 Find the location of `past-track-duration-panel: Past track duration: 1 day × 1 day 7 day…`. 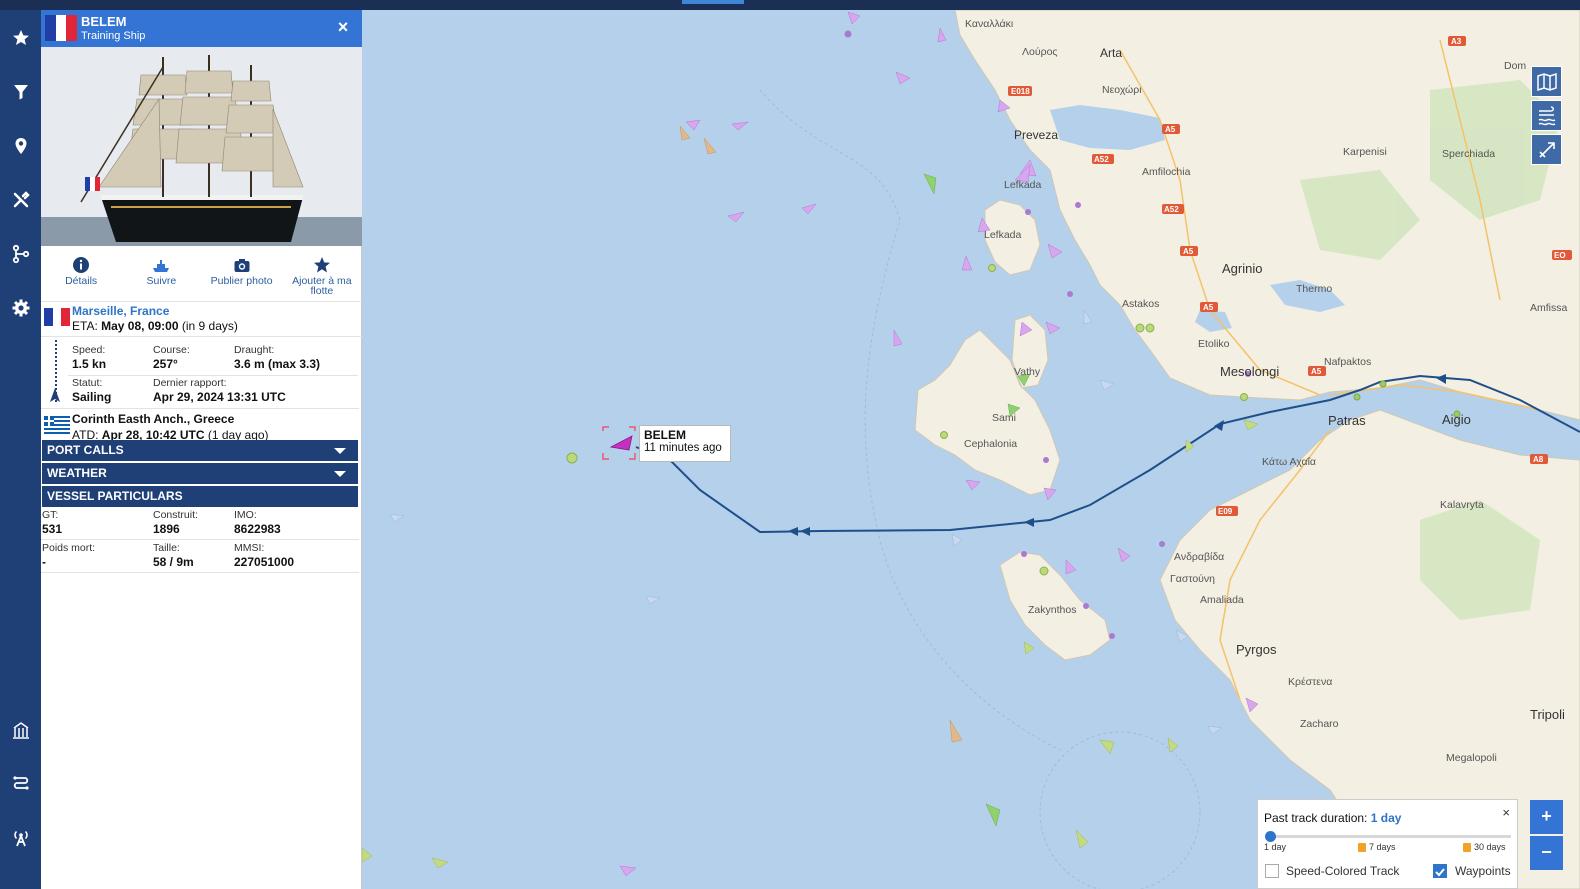

past-track-duration-panel: Past track duration: 1 day × 1 day 7 day… is located at coordinates (1387, 844).